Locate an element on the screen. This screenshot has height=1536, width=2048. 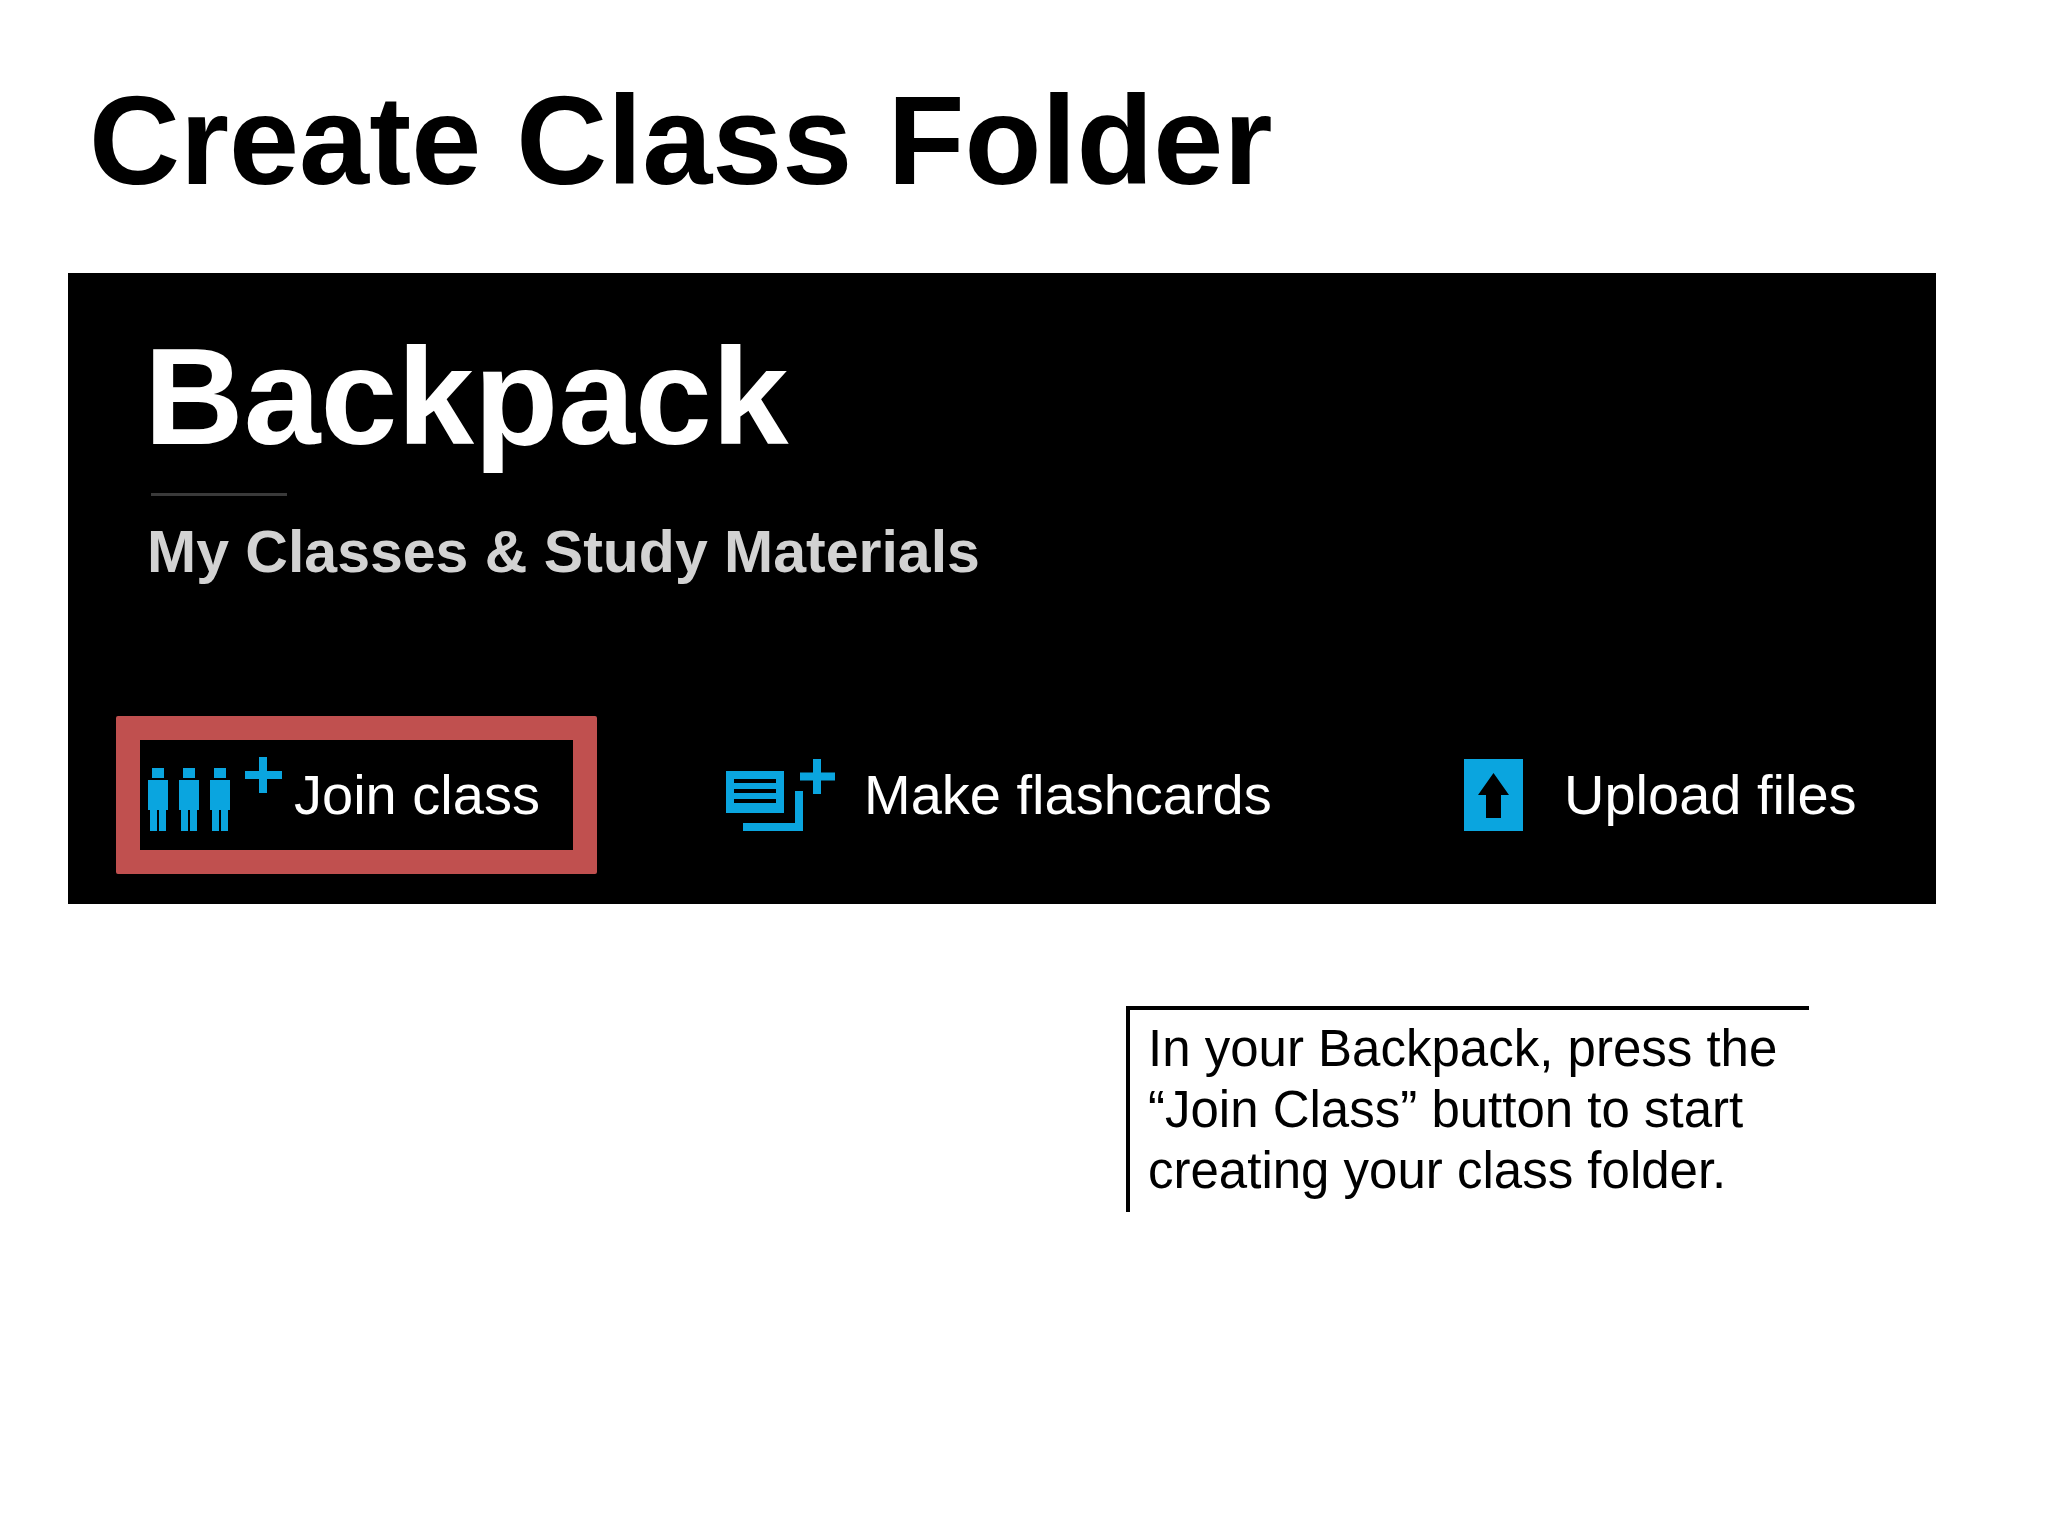
slide-title: Create Class Folder is located at coordinates (681, 141).